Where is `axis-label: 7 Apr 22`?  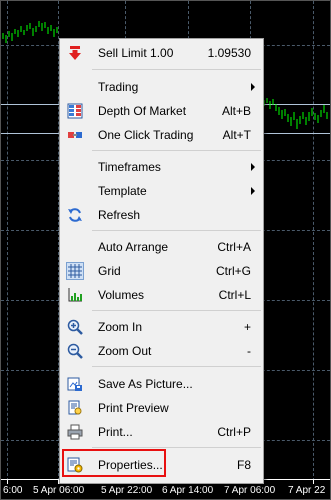
axis-label: 7 Apr 22 is located at coordinates (307, 490).